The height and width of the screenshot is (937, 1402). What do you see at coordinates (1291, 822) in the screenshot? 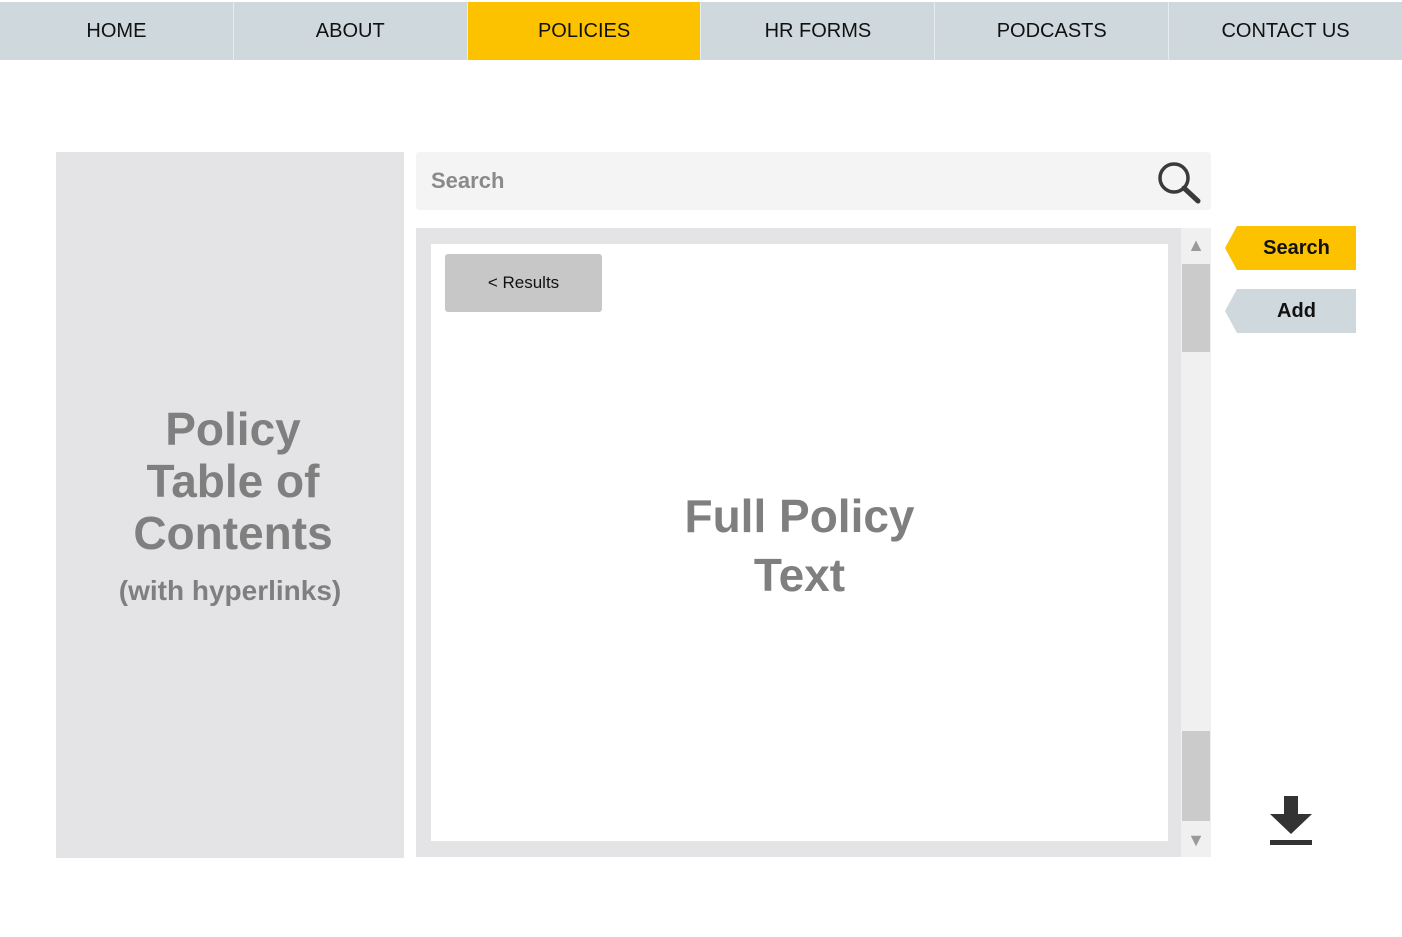
I see `download-icon` at bounding box center [1291, 822].